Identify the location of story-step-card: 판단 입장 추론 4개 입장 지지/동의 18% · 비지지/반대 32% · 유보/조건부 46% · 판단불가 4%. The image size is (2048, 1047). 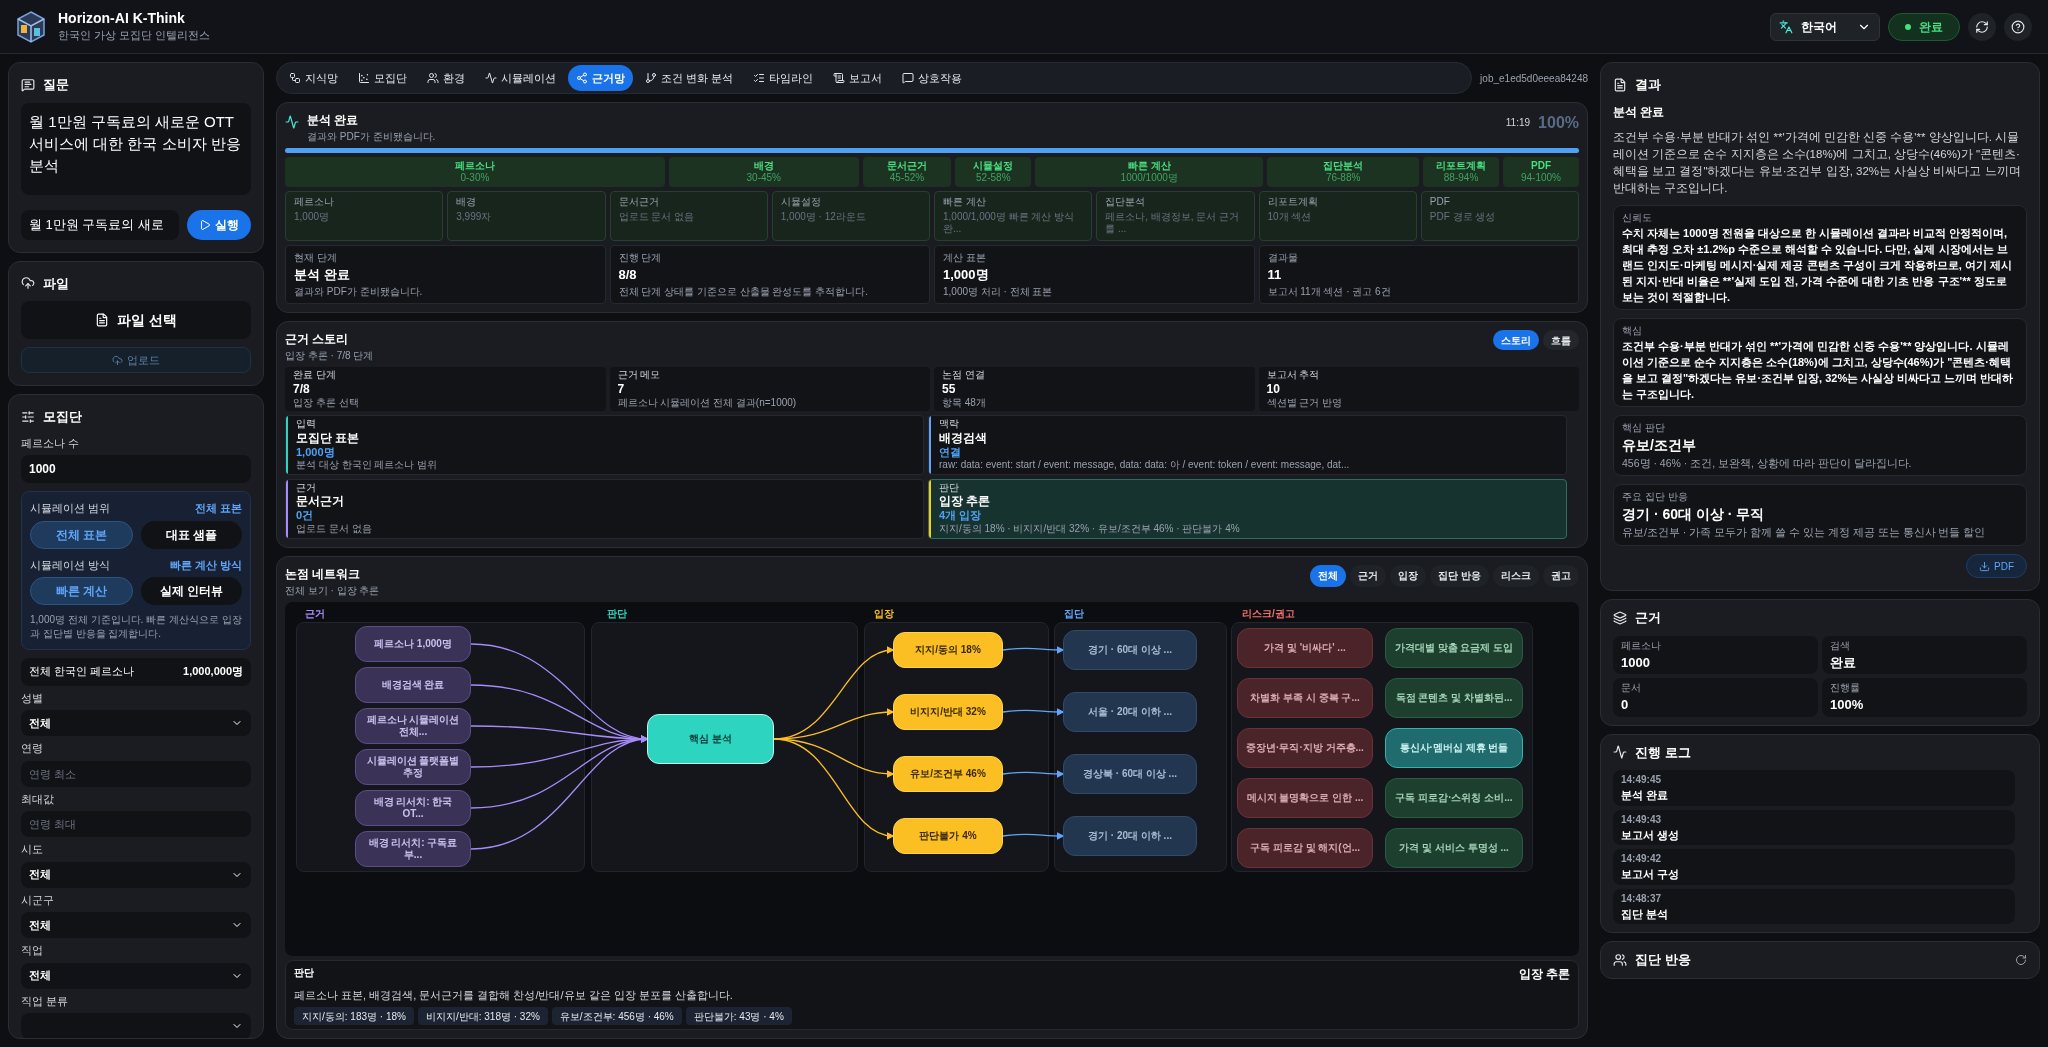
(1247, 508).